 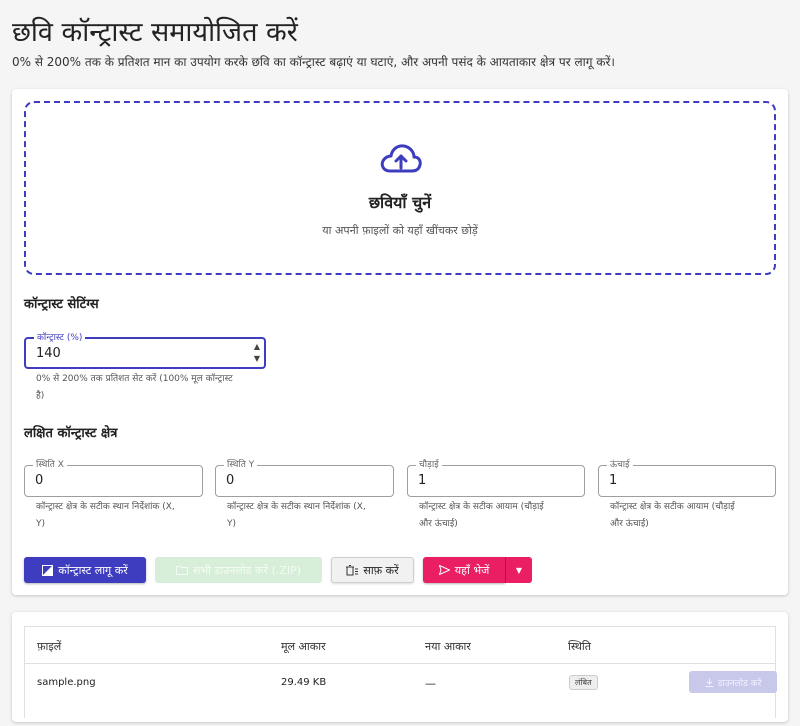 What do you see at coordinates (687, 478) in the screenshot?
I see `height-input: ऊंचाई 1` at bounding box center [687, 478].